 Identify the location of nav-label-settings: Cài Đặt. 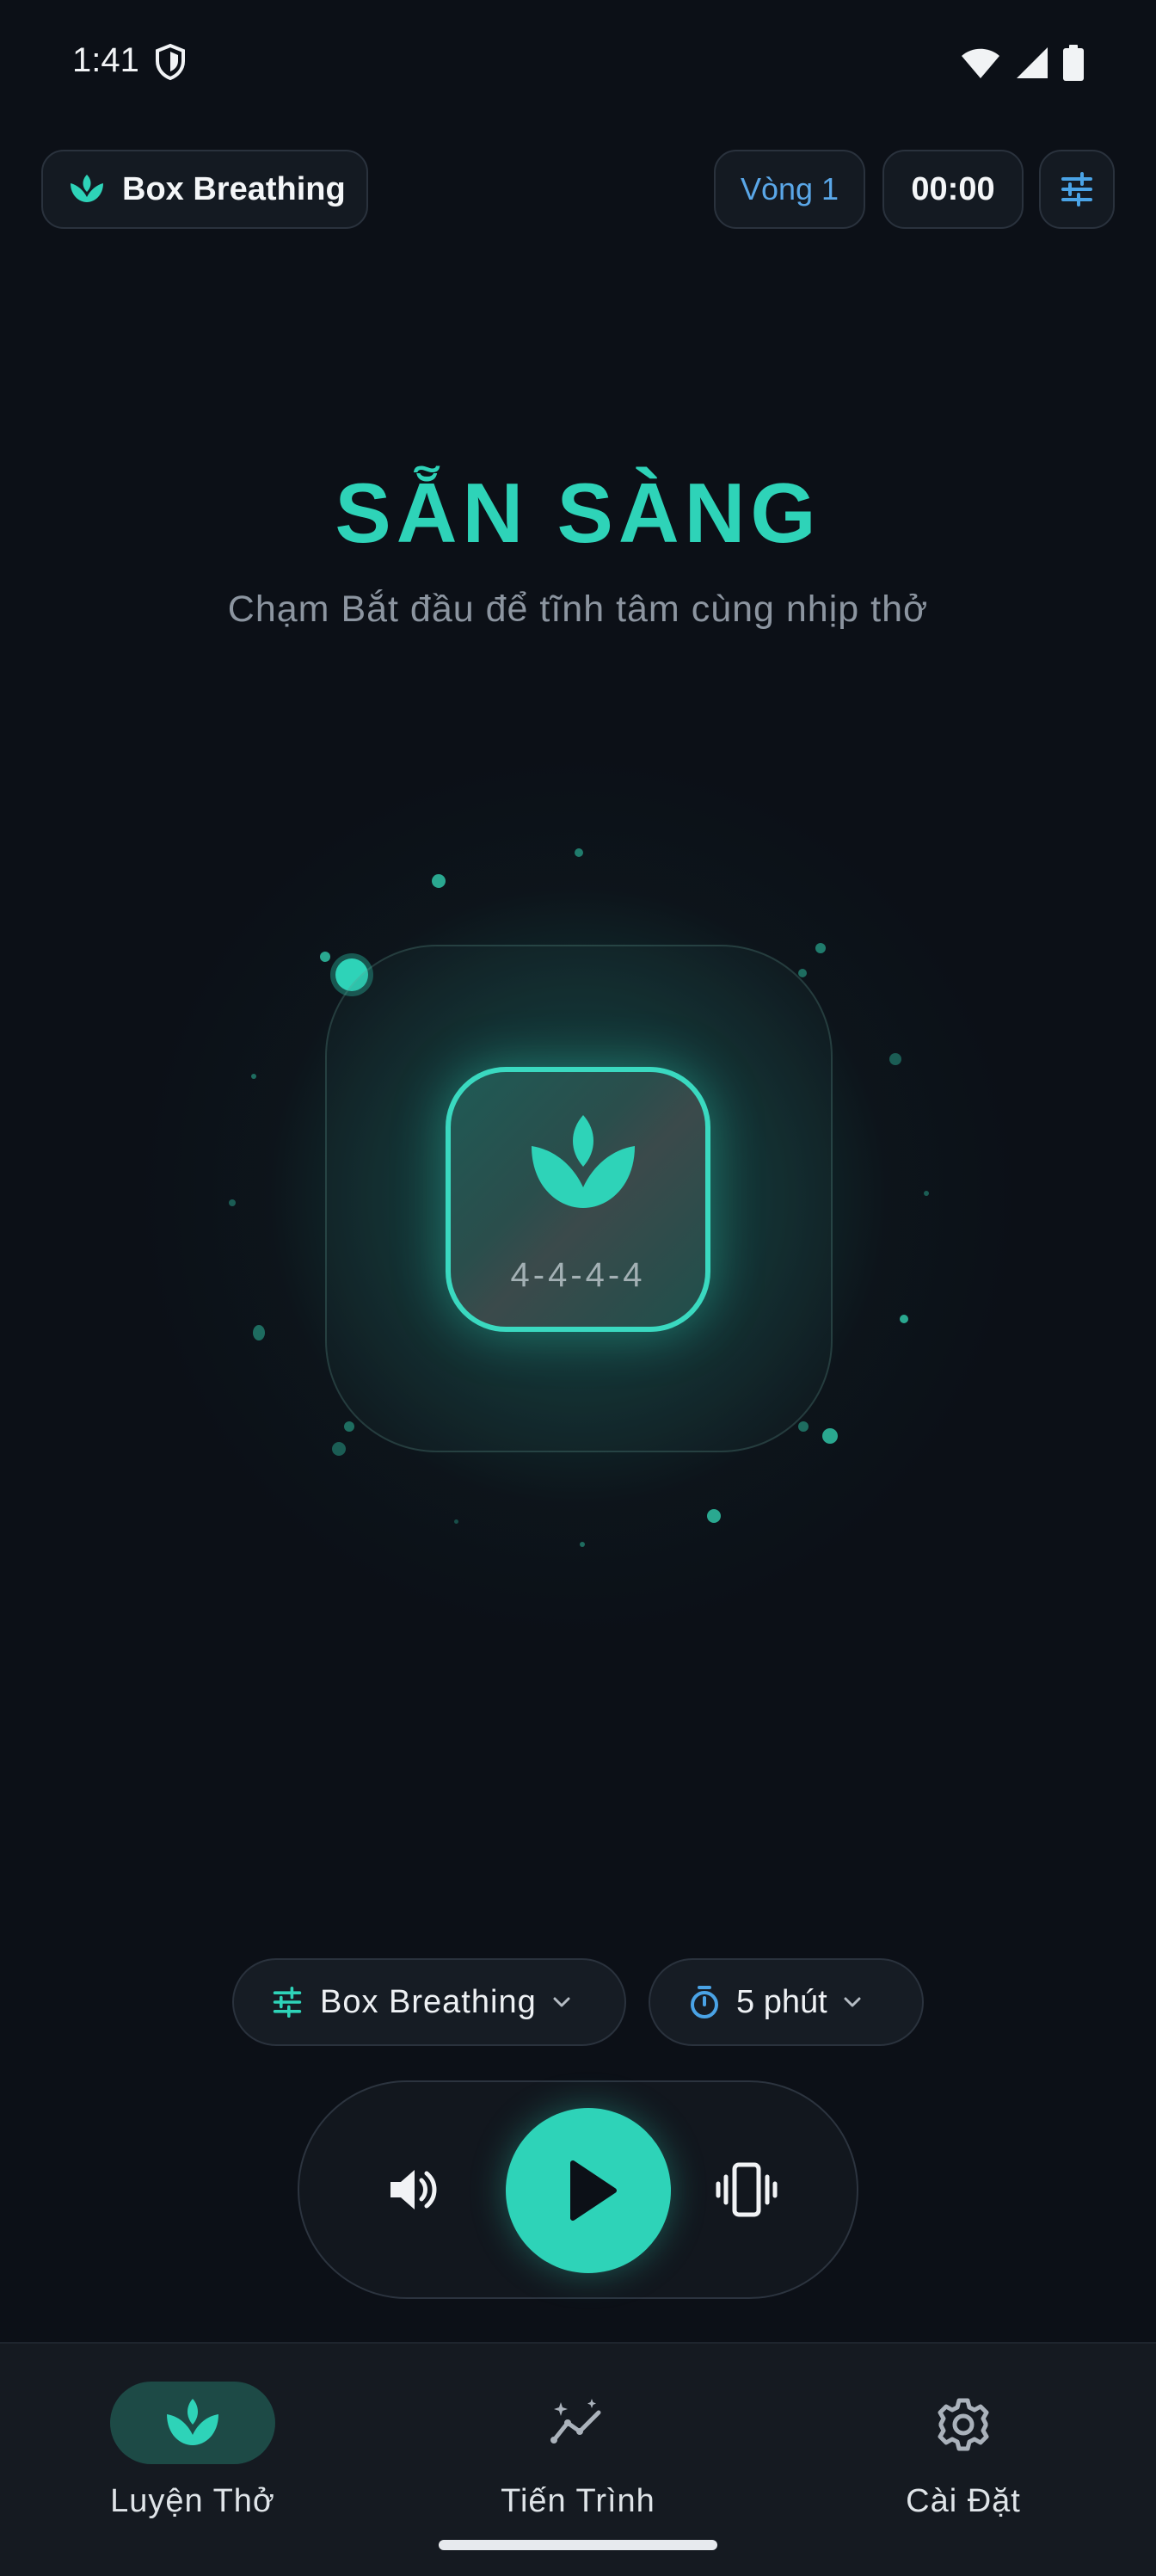
(964, 2501).